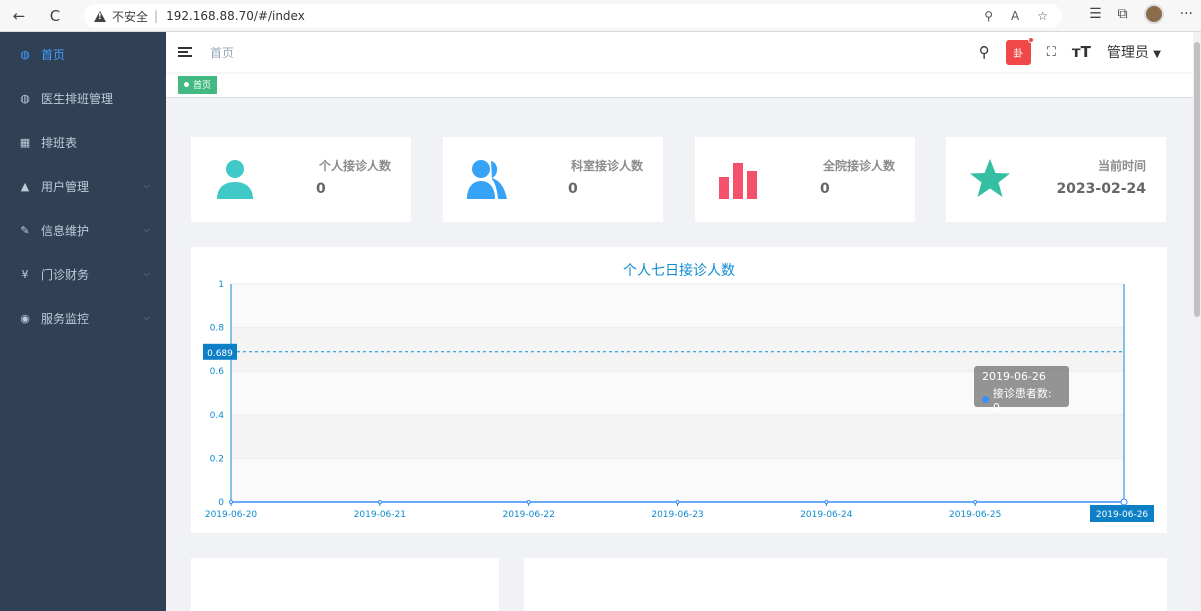  What do you see at coordinates (1101, 189) in the screenshot?
I see `card-value: 2023-02-24` at bounding box center [1101, 189].